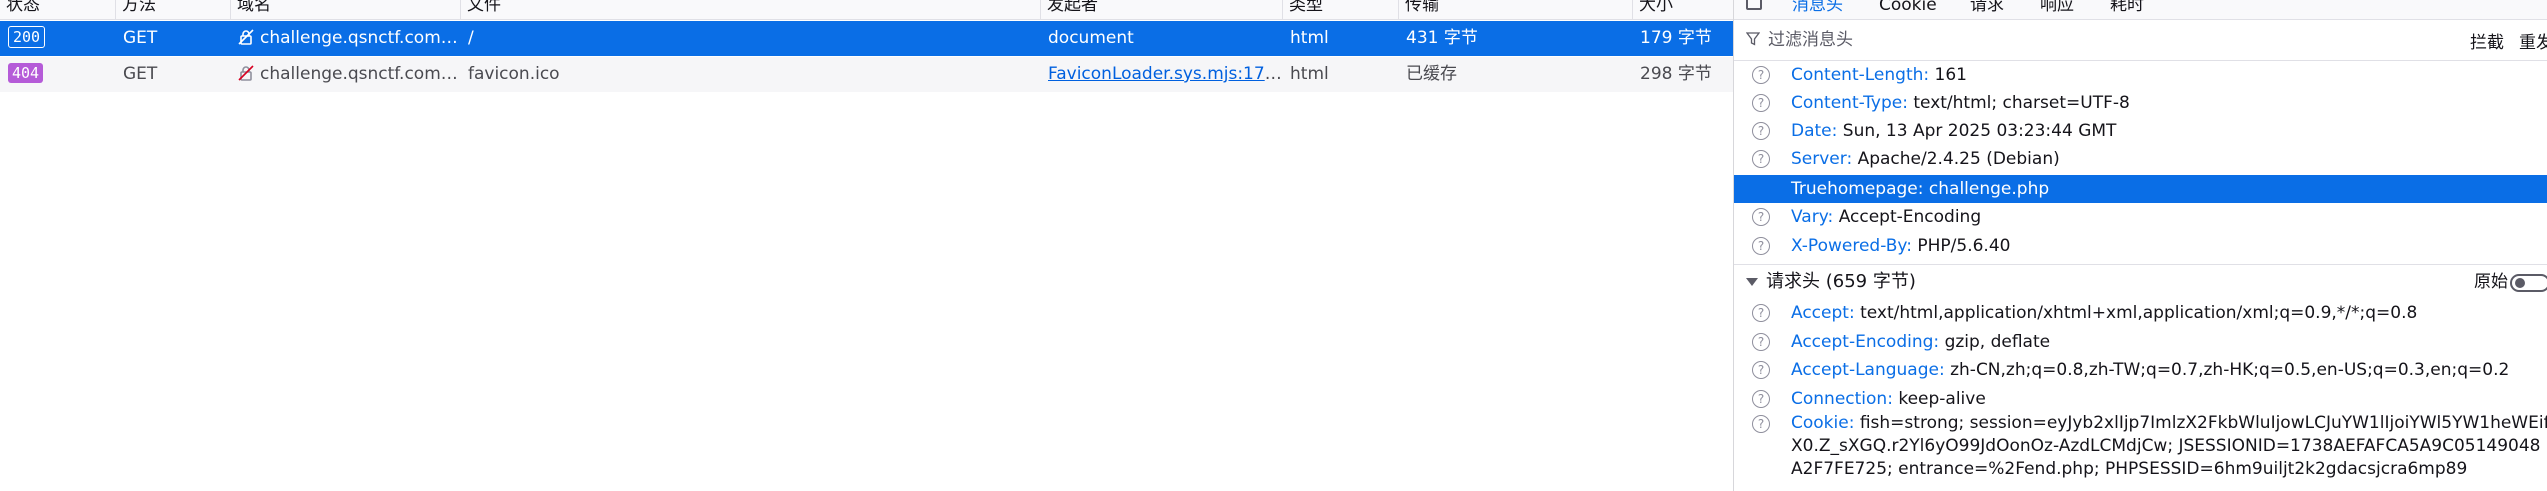 The height and width of the screenshot is (491, 2547). Describe the element at coordinates (1857, 189) in the screenshot. I see `header-name: Truehomepage:` at that location.